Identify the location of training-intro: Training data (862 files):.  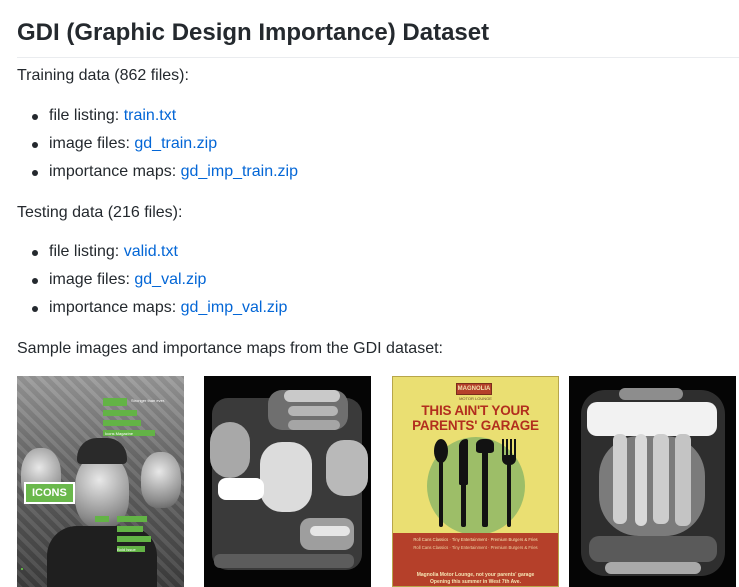
(103, 75).